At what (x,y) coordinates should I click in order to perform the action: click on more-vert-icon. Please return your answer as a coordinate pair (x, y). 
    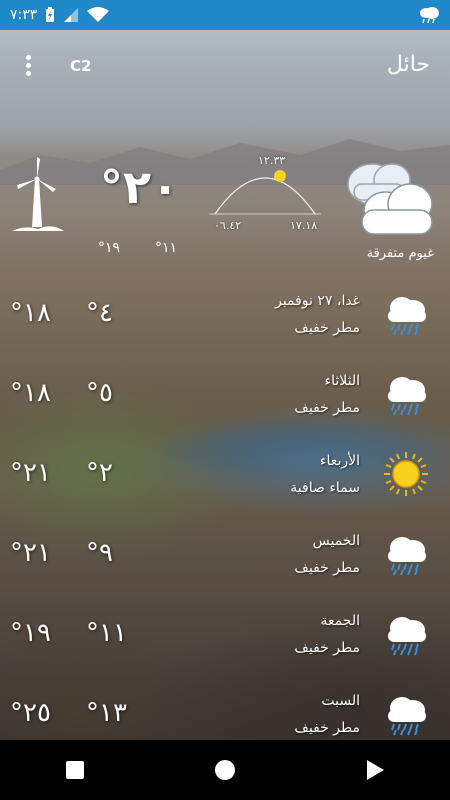
    Looking at the image, I should click on (28, 66).